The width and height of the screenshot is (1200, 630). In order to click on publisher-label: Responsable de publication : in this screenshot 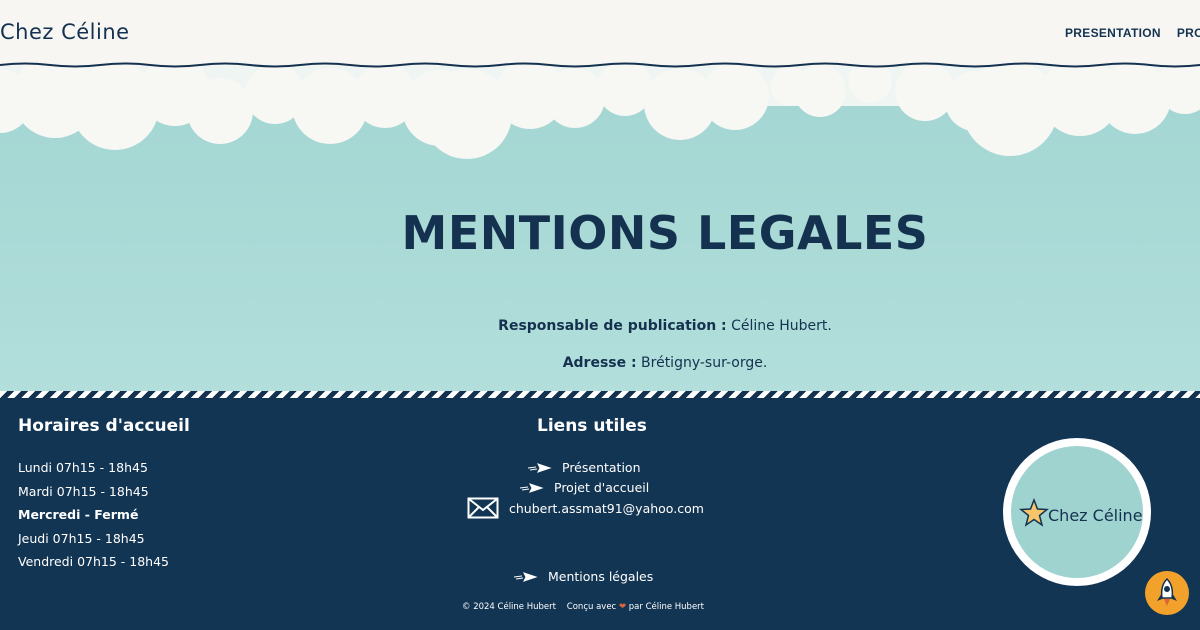, I will do `click(612, 326)`.